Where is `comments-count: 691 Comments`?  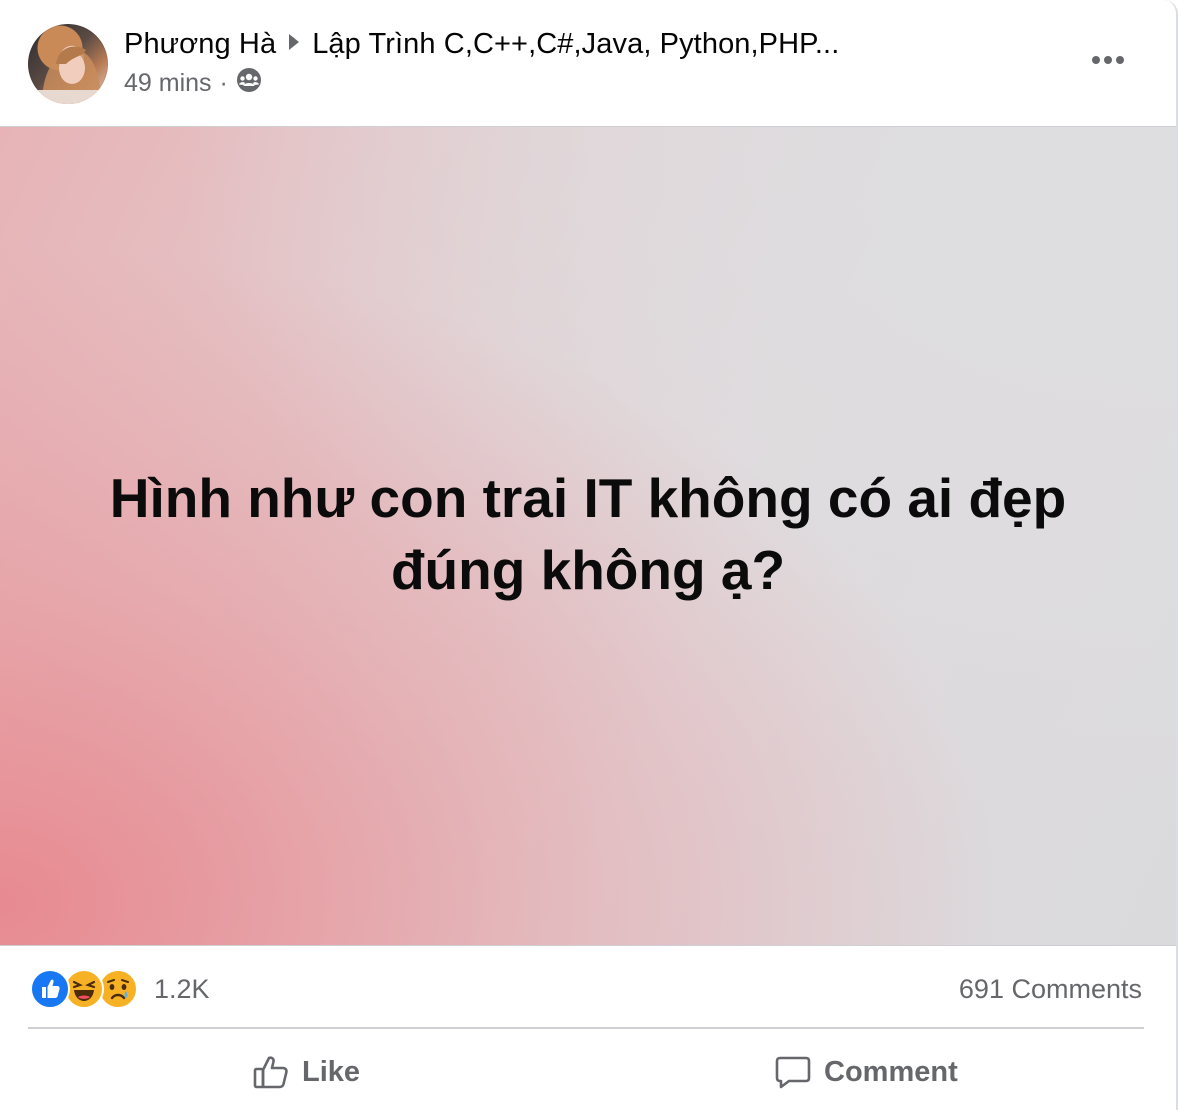 comments-count: 691 Comments is located at coordinates (1050, 989).